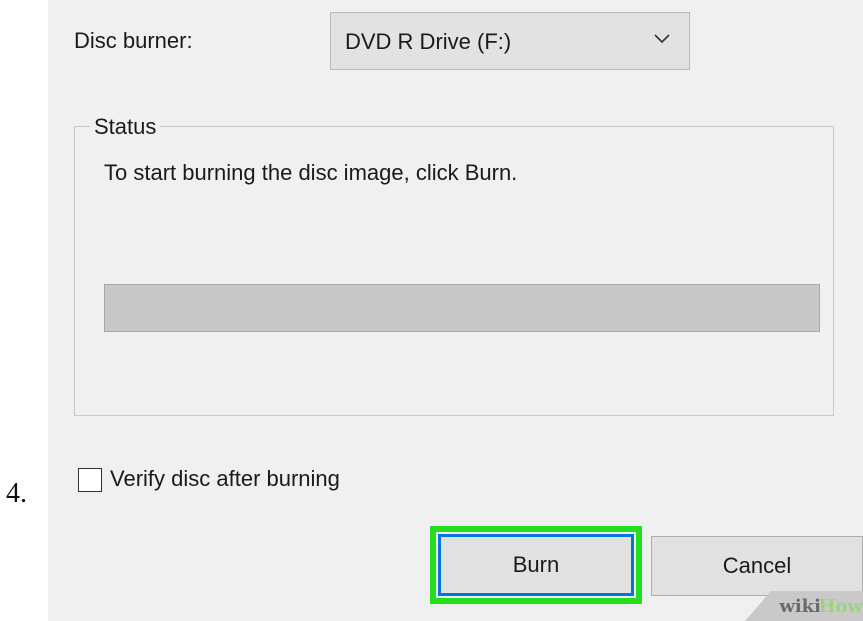 The width and height of the screenshot is (863, 621). I want to click on verify-label: Verify disc after burning, so click(225, 479).